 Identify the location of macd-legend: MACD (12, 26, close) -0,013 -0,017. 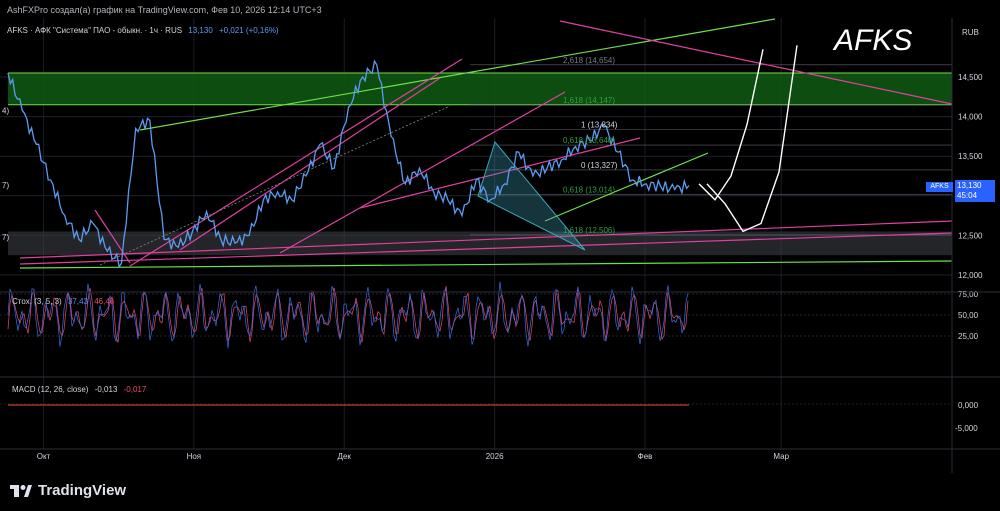
(81, 389).